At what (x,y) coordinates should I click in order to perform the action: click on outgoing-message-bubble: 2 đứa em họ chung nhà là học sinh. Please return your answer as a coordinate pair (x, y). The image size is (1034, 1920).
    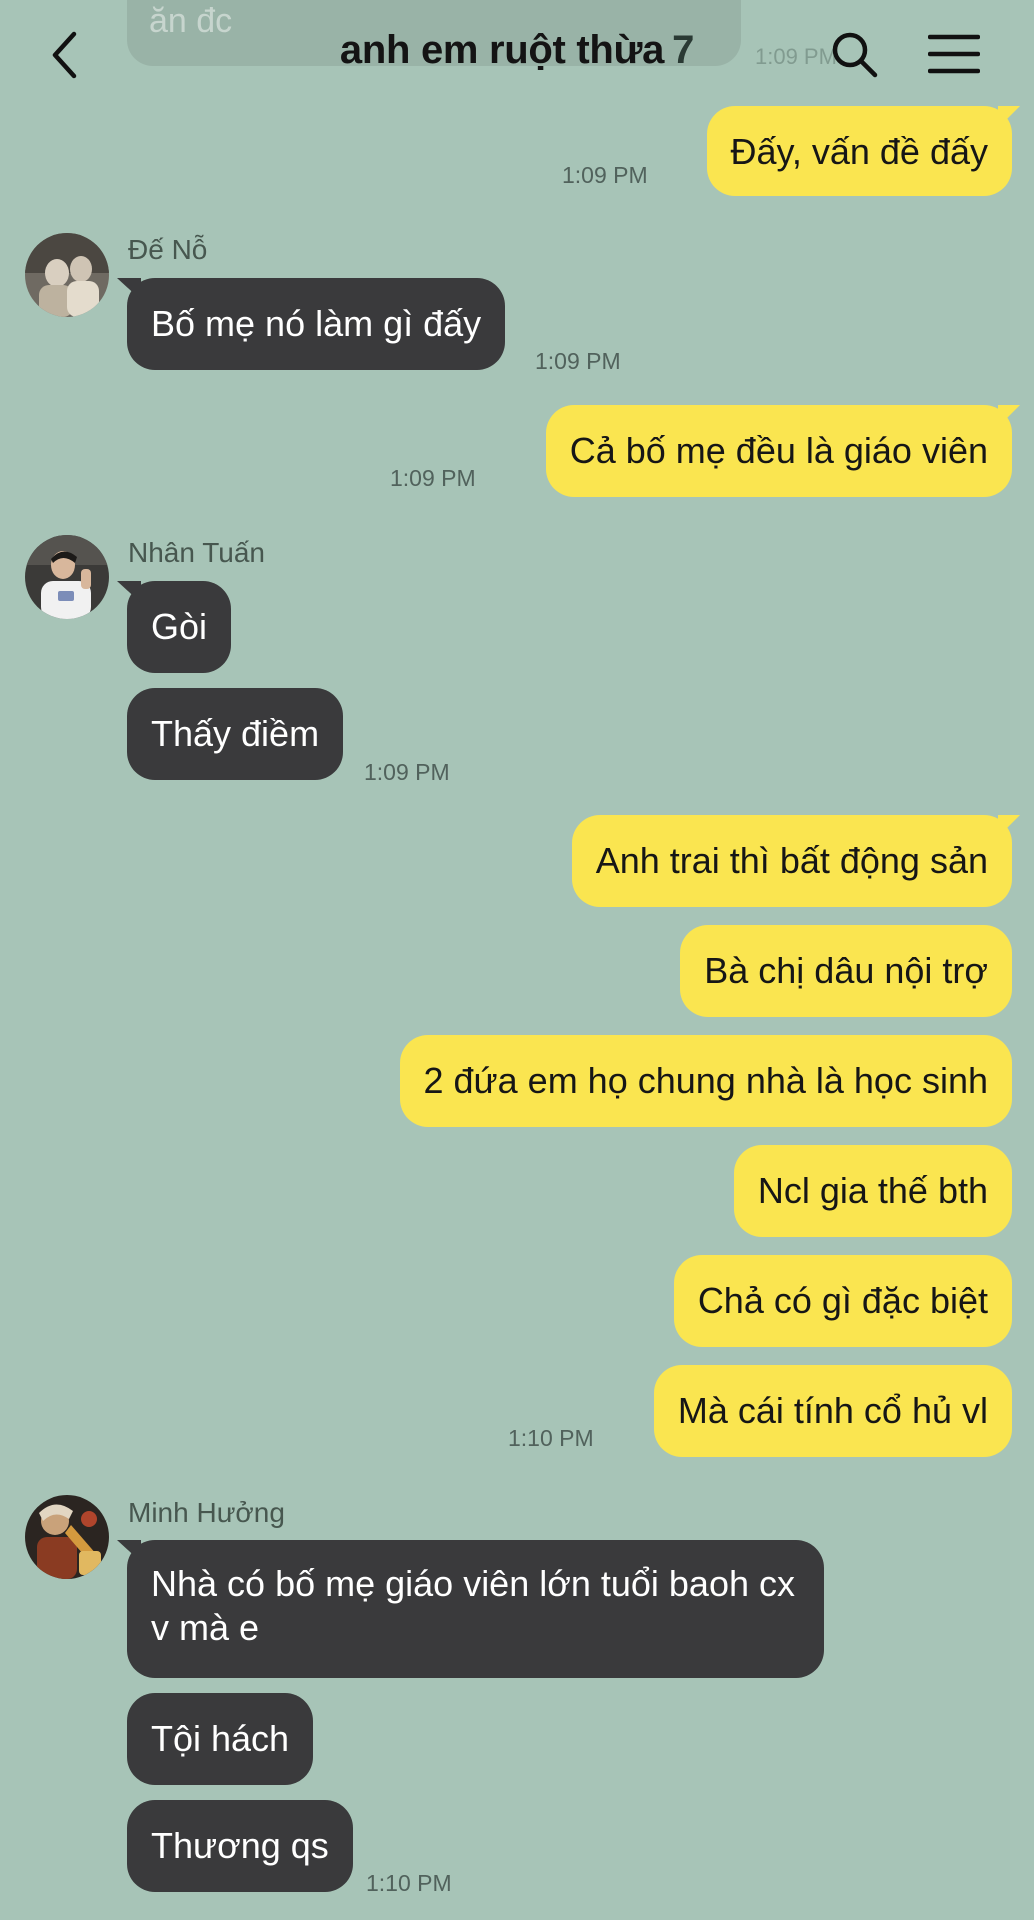
    Looking at the image, I should click on (705, 1081).